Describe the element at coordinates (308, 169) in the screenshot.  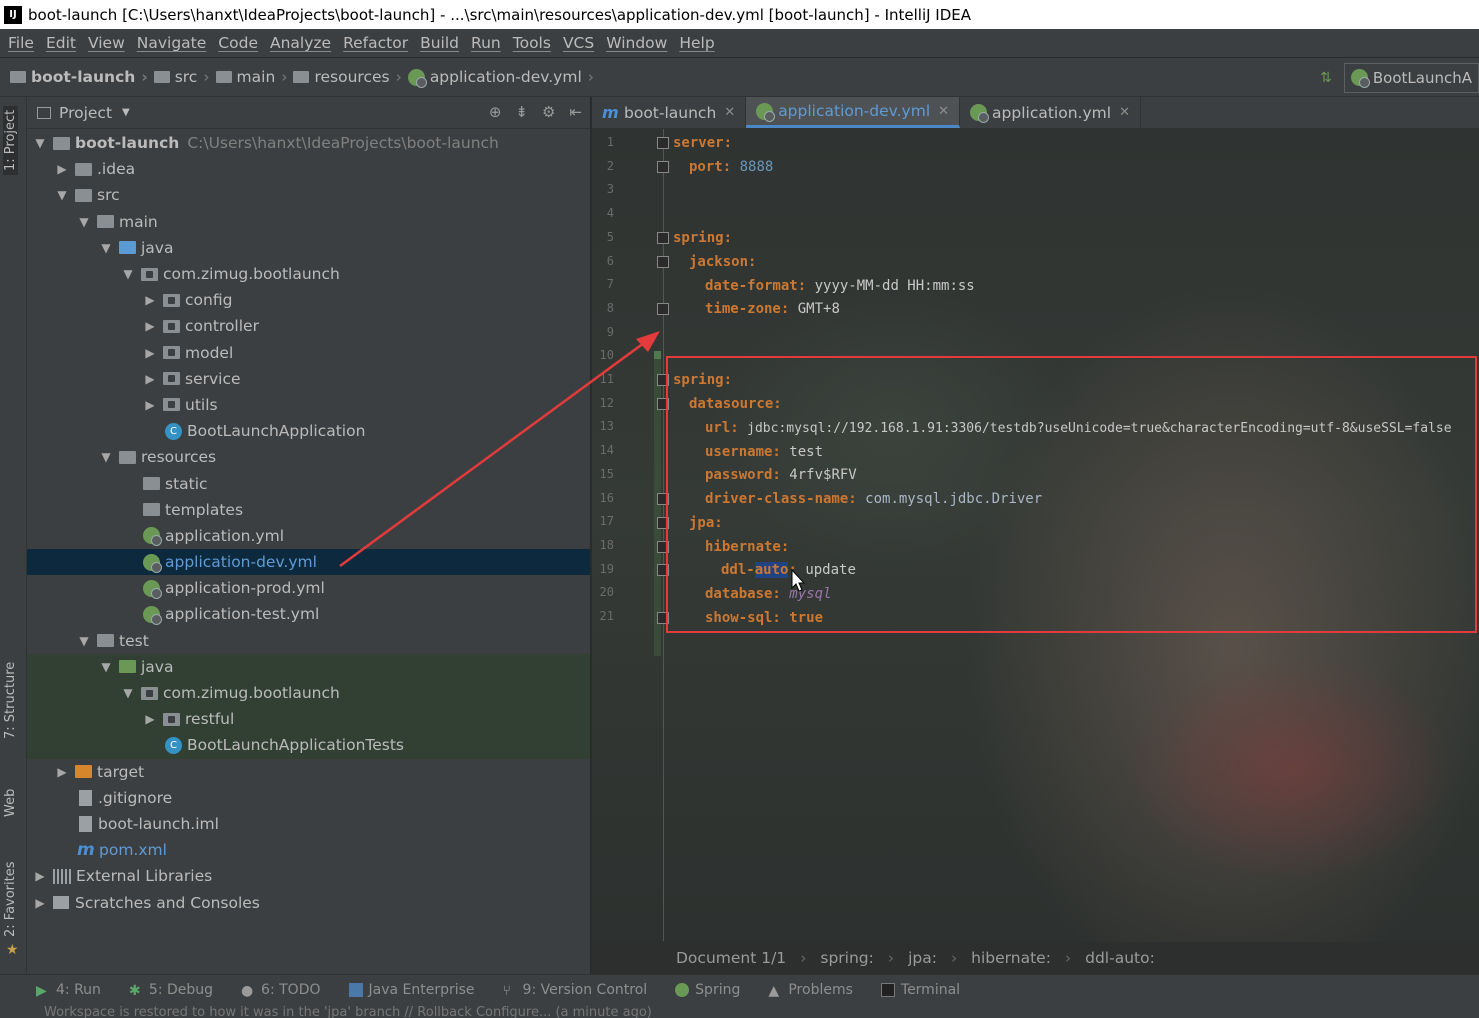
I see `tree-item-idea: ▶ .idea` at that location.